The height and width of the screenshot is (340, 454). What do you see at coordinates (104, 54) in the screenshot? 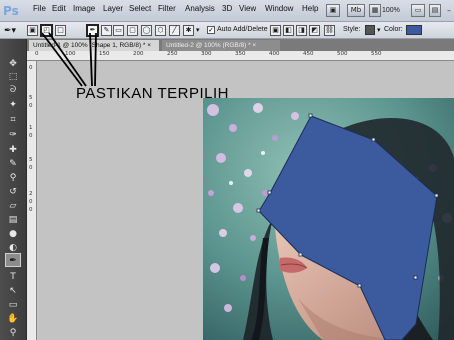
I see `ruler-tick-label: 150` at bounding box center [104, 54].